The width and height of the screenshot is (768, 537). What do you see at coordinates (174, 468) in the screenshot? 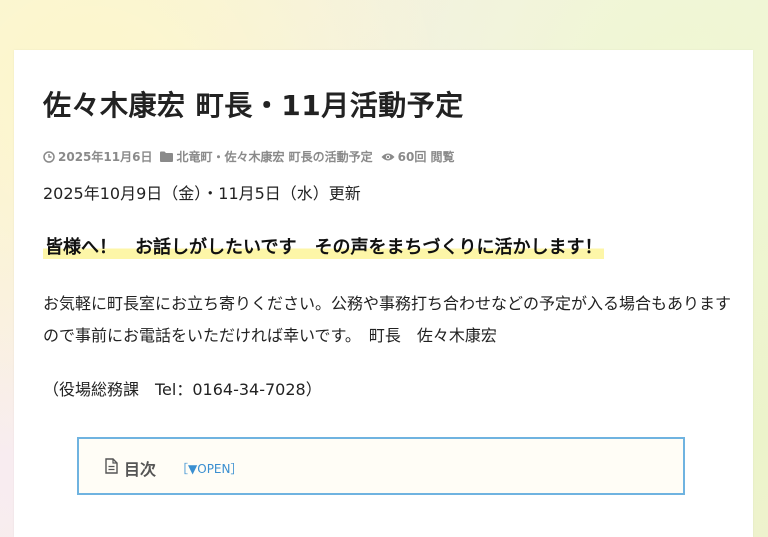
I see `toc-header: 目次 ［▼OPEN］` at bounding box center [174, 468].